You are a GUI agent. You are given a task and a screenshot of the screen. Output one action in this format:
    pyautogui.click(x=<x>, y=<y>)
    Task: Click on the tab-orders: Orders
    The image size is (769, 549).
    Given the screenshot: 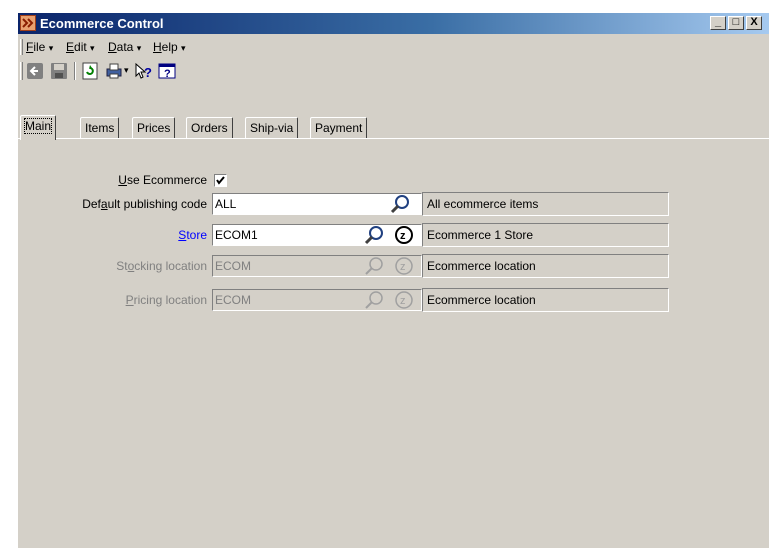 What is the action you would take?
    pyautogui.click(x=209, y=128)
    